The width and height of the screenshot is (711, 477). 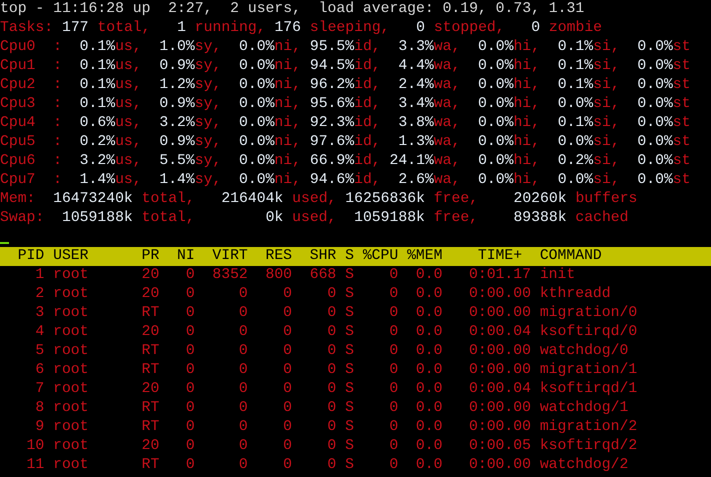 What do you see at coordinates (416, 104) in the screenshot?
I see `stat-value: 3.4%` at bounding box center [416, 104].